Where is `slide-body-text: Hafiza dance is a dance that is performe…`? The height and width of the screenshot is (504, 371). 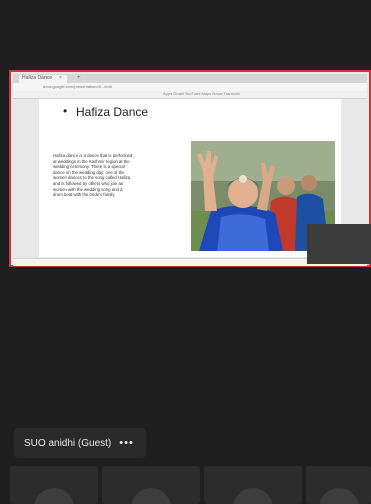 slide-body-text: Hafiza dance is a dance that is performe… is located at coordinates (93, 175).